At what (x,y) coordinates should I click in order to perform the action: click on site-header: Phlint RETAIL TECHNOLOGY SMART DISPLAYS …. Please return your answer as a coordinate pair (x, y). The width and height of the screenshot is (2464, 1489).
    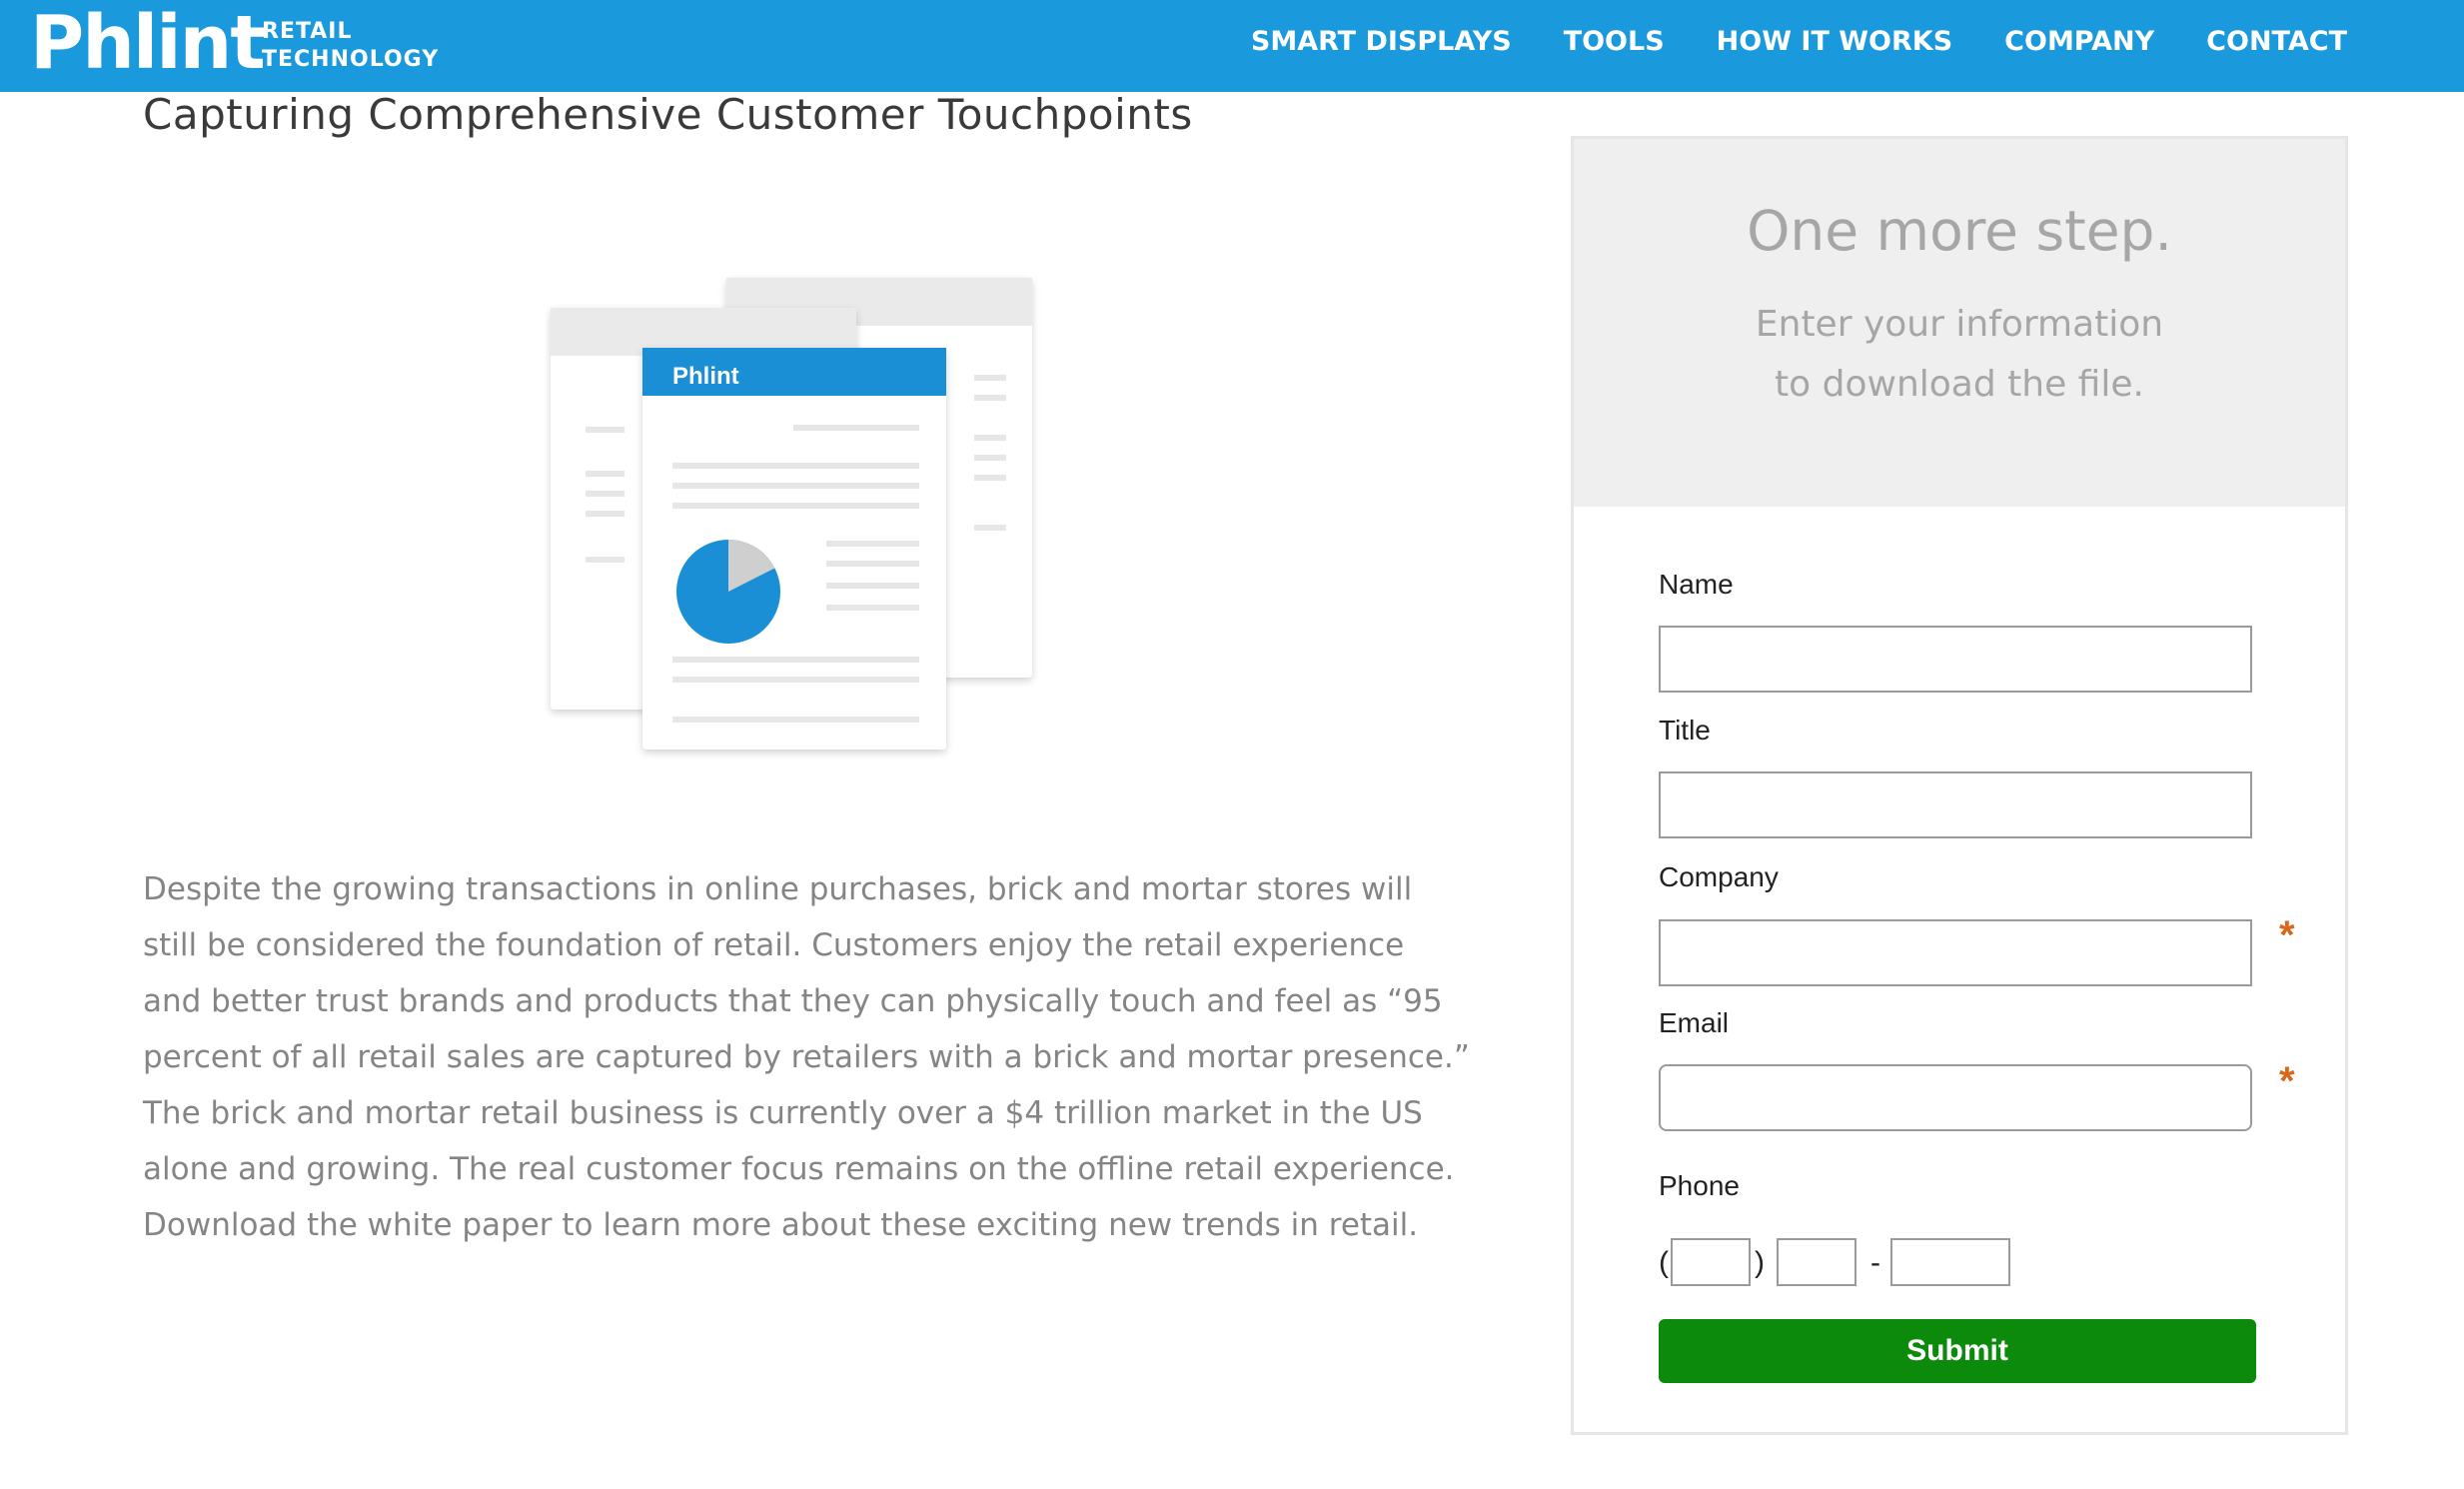
    Looking at the image, I should click on (1232, 46).